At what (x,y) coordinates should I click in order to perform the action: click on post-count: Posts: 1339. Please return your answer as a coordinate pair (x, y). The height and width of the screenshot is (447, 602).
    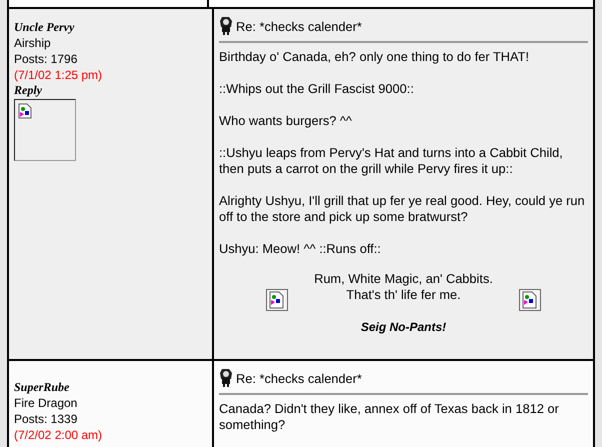
    Looking at the image, I should click on (46, 419).